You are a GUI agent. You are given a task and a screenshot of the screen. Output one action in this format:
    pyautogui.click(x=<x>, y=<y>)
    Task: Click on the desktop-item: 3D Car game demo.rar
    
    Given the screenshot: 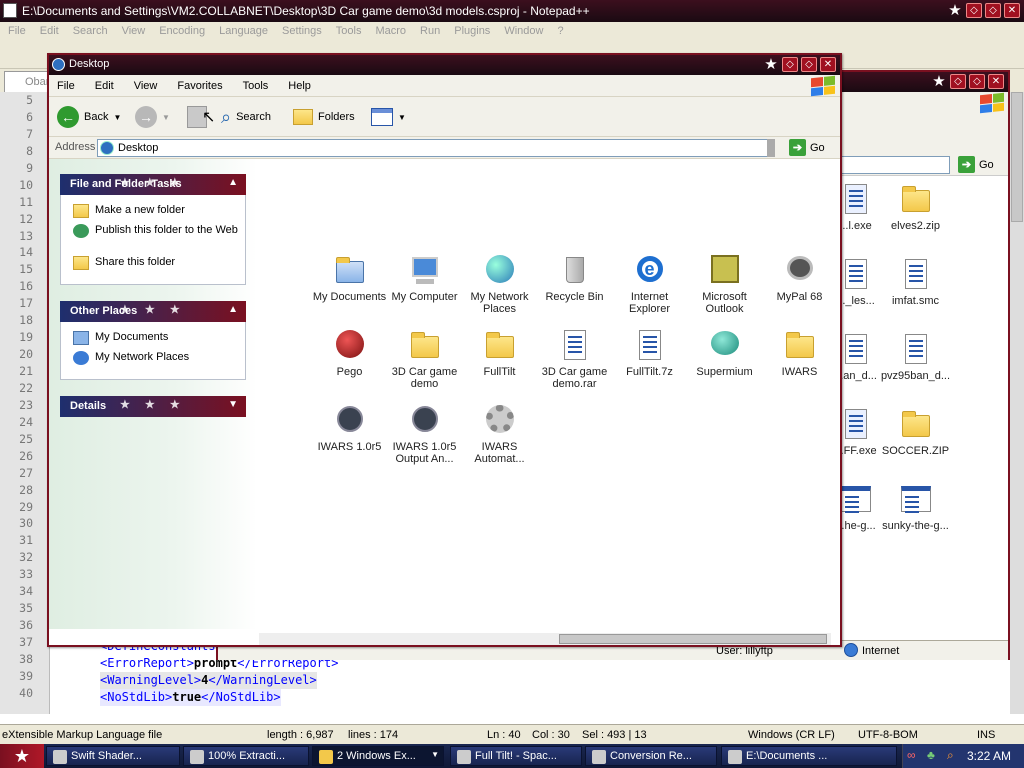 What is the action you would take?
    pyautogui.click(x=574, y=359)
    